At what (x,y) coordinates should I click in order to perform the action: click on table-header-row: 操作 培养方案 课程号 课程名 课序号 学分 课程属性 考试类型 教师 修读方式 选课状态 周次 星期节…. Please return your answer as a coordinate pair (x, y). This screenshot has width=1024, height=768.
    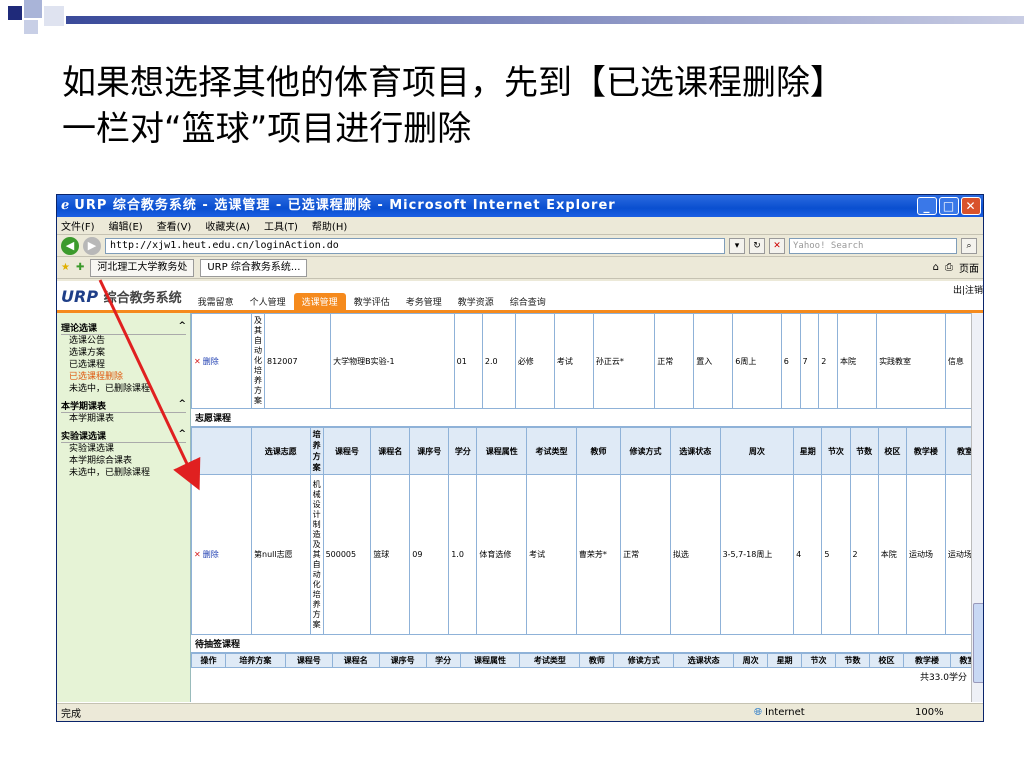
    Looking at the image, I should click on (587, 660).